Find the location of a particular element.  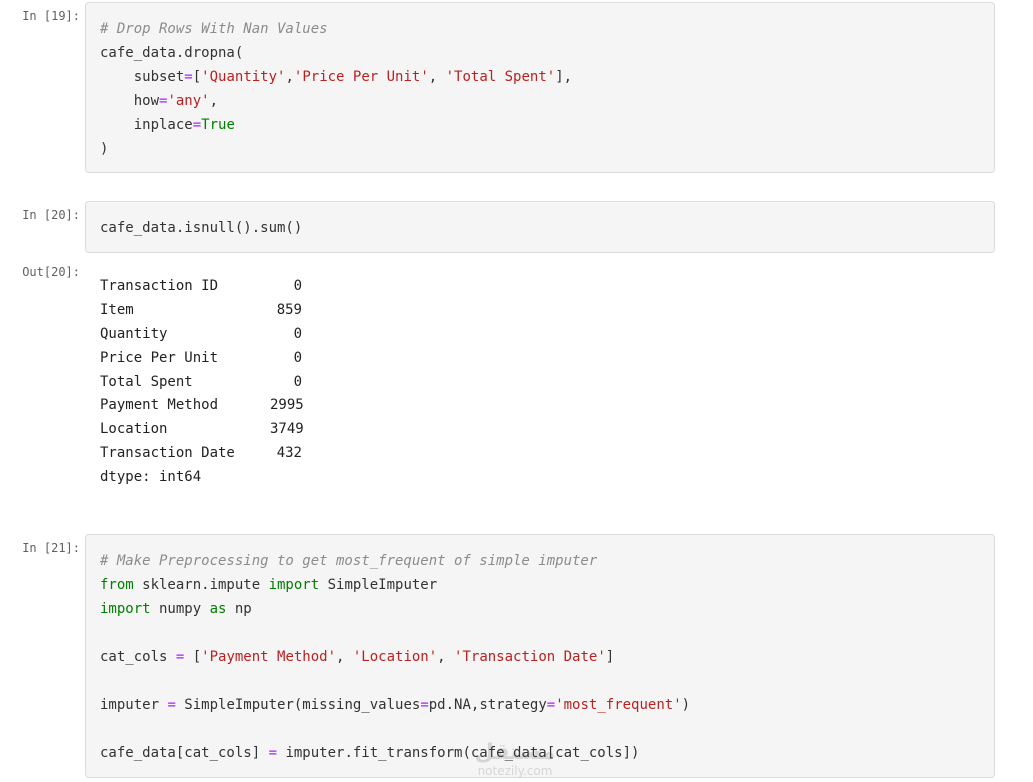

code-string: 'Transaction Date' is located at coordinates (530, 657).